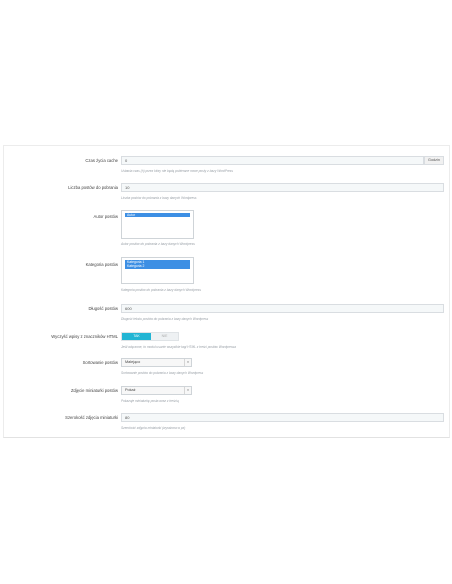  What do you see at coordinates (157, 215) in the screenshot?
I see `author-option: Autor` at bounding box center [157, 215].